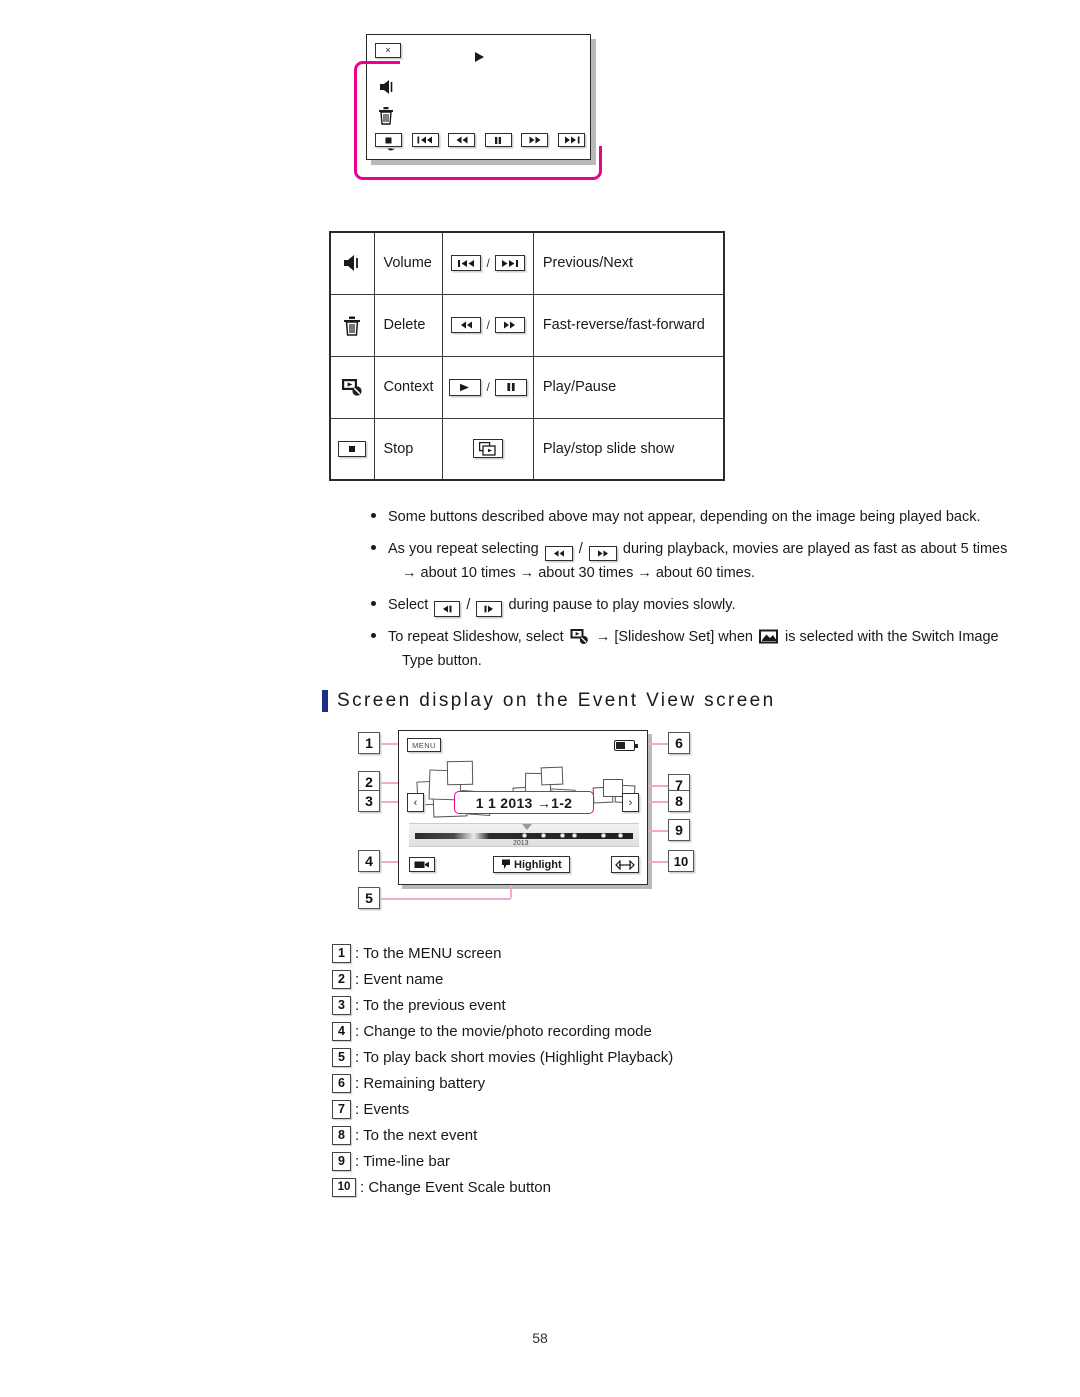  What do you see at coordinates (341, 953) in the screenshot?
I see `legend-number: 1` at bounding box center [341, 953].